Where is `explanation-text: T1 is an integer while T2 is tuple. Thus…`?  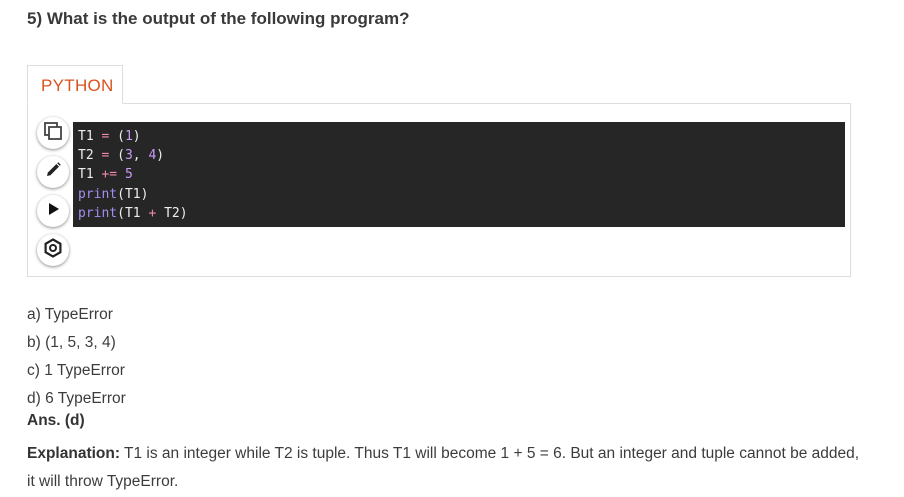 explanation-text: T1 is an integer while T2 is tuple. Thus… is located at coordinates (443, 467).